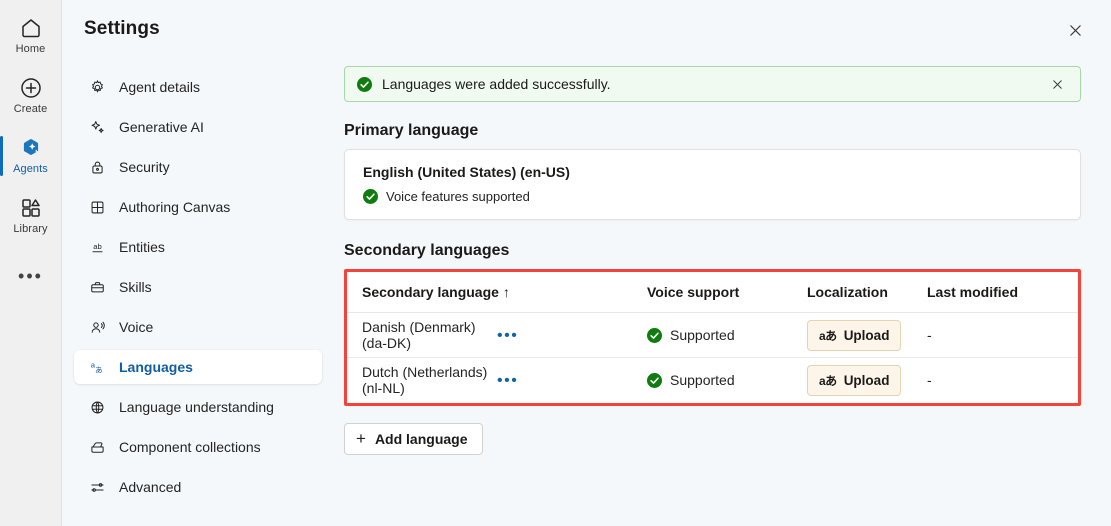 Image resolution: width=1111 pixels, height=526 pixels. I want to click on sidebar-item-language-understanding: Language understanding, so click(198, 407).